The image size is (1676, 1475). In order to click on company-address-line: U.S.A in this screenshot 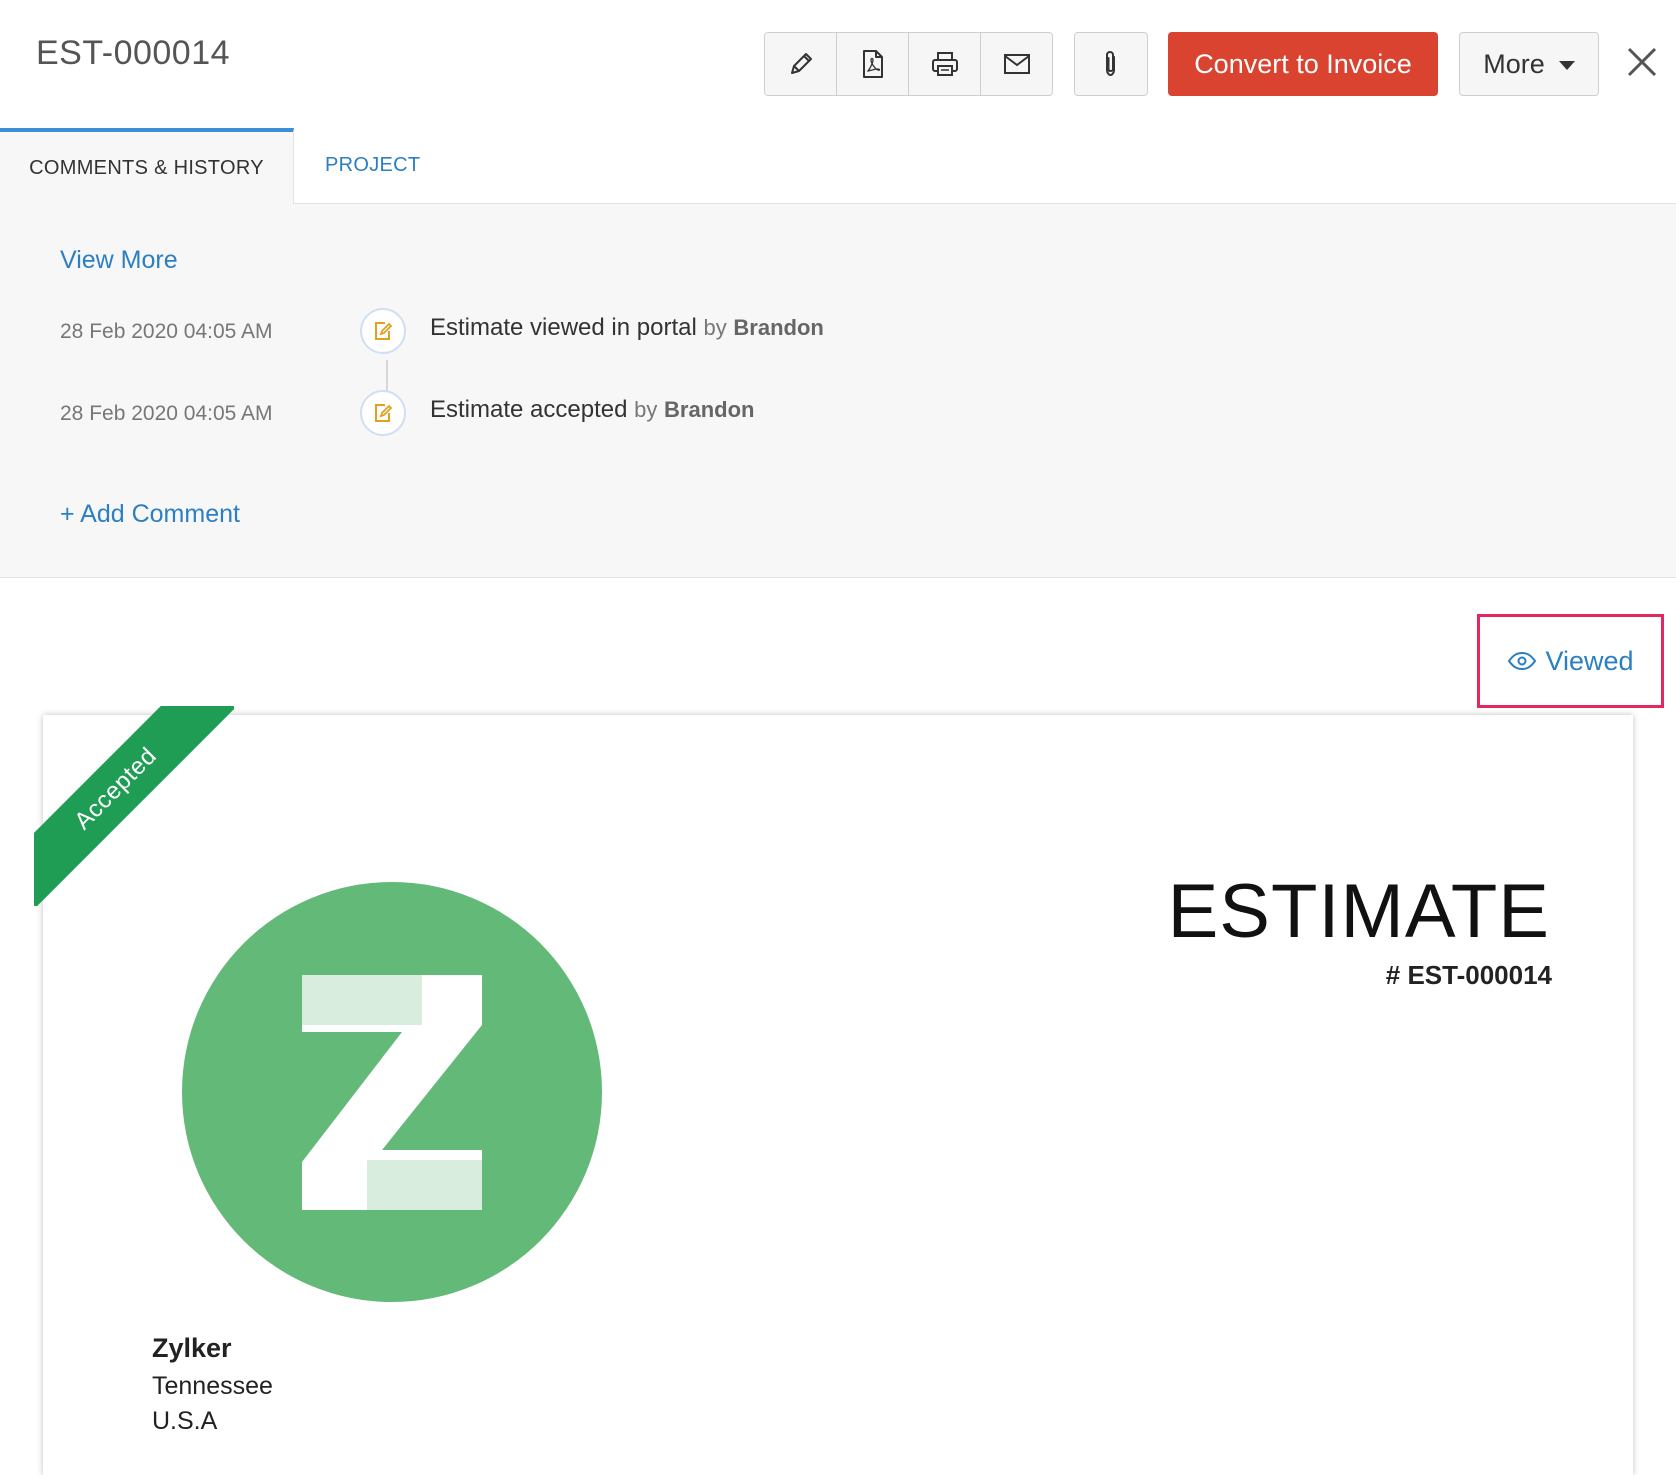, I will do `click(185, 1421)`.